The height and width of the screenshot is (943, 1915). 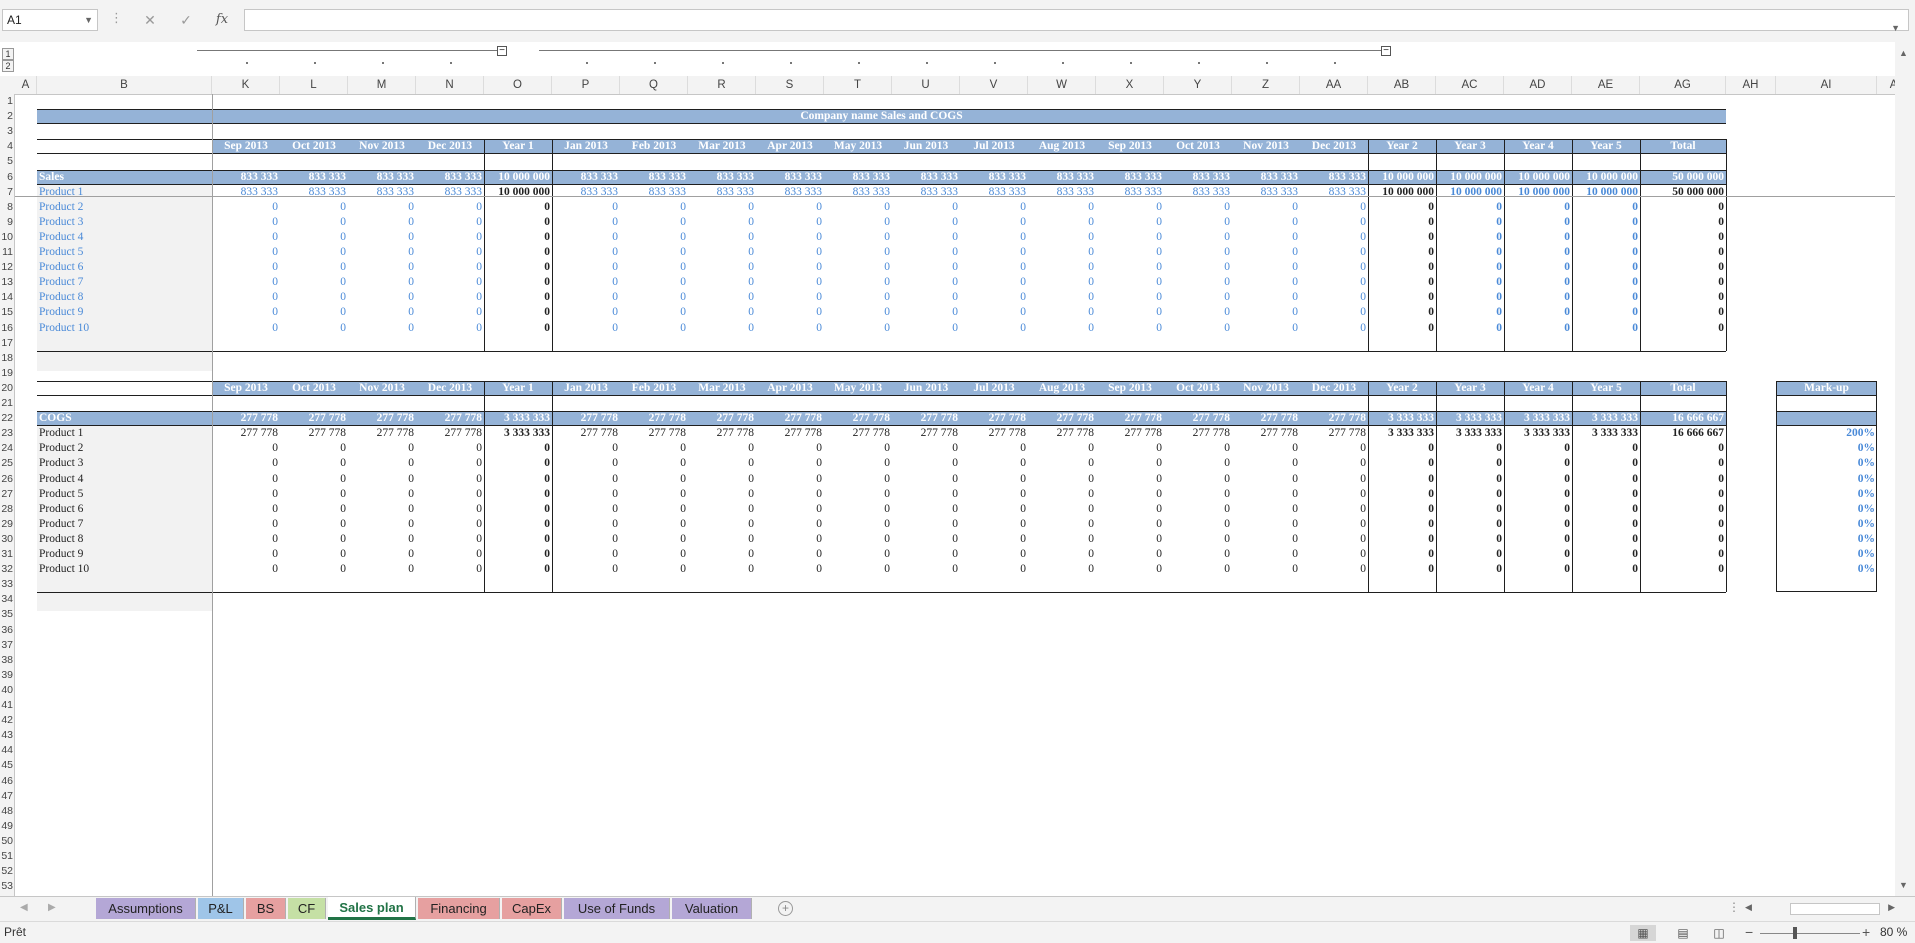 I want to click on cogs-period-header: Dec 2013, so click(x=1334, y=388).